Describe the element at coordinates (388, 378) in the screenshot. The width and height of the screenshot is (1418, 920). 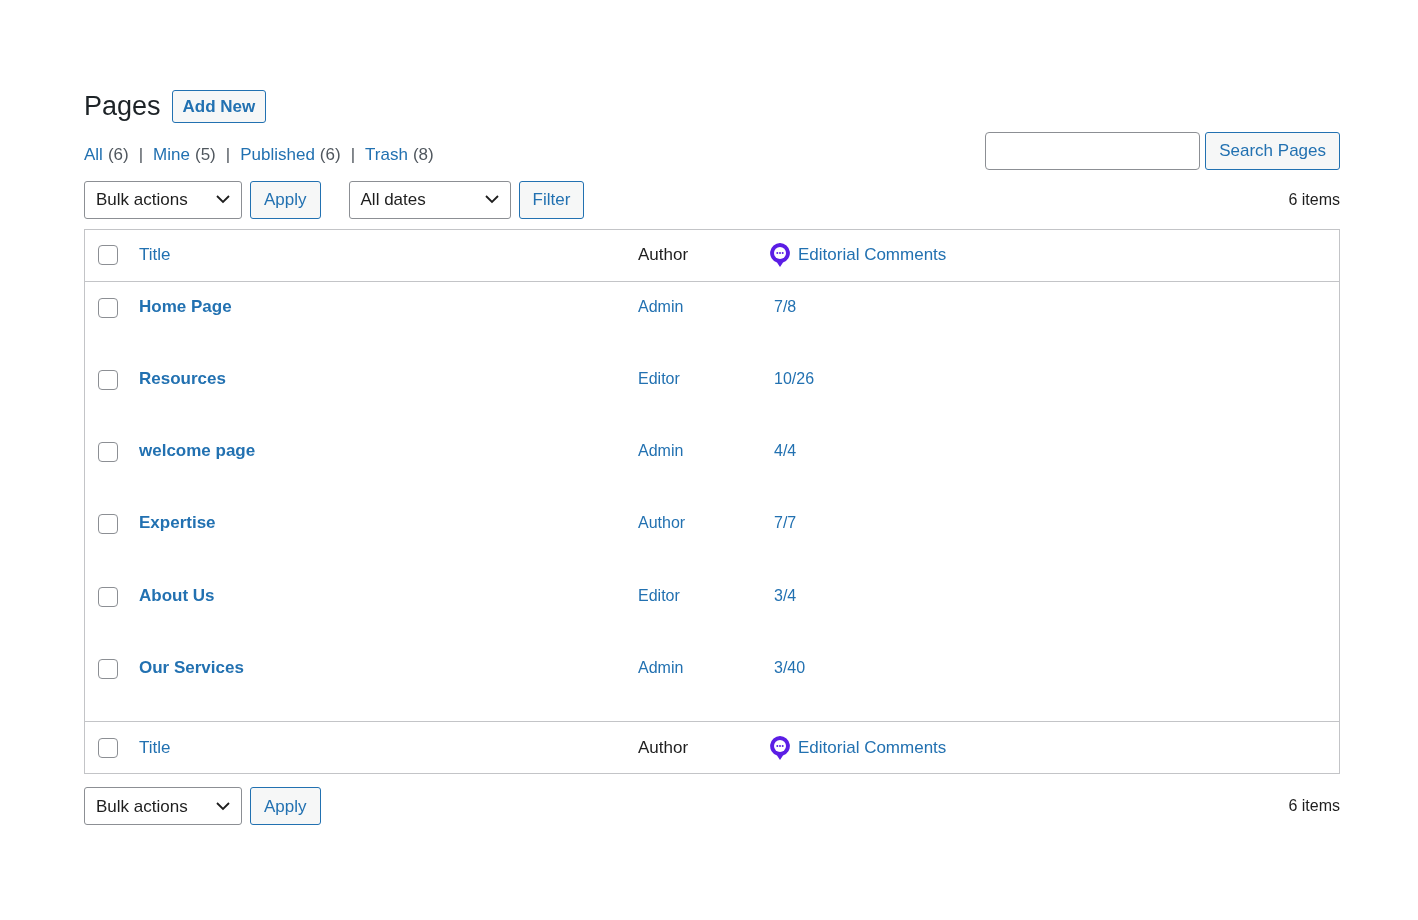
I see `page-title-link: Resources` at that location.